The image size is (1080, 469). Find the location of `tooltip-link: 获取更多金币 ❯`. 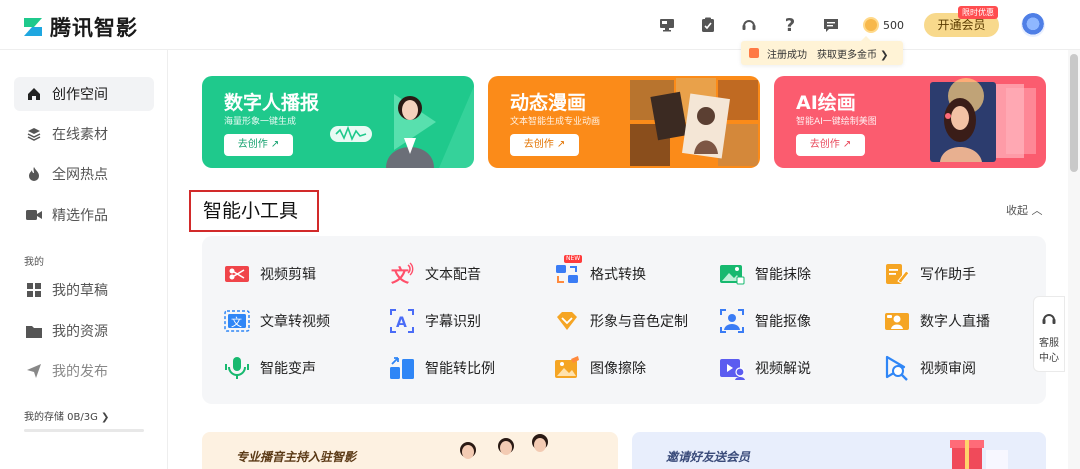

tooltip-link: 获取更多金币 ❯ is located at coordinates (853, 53).